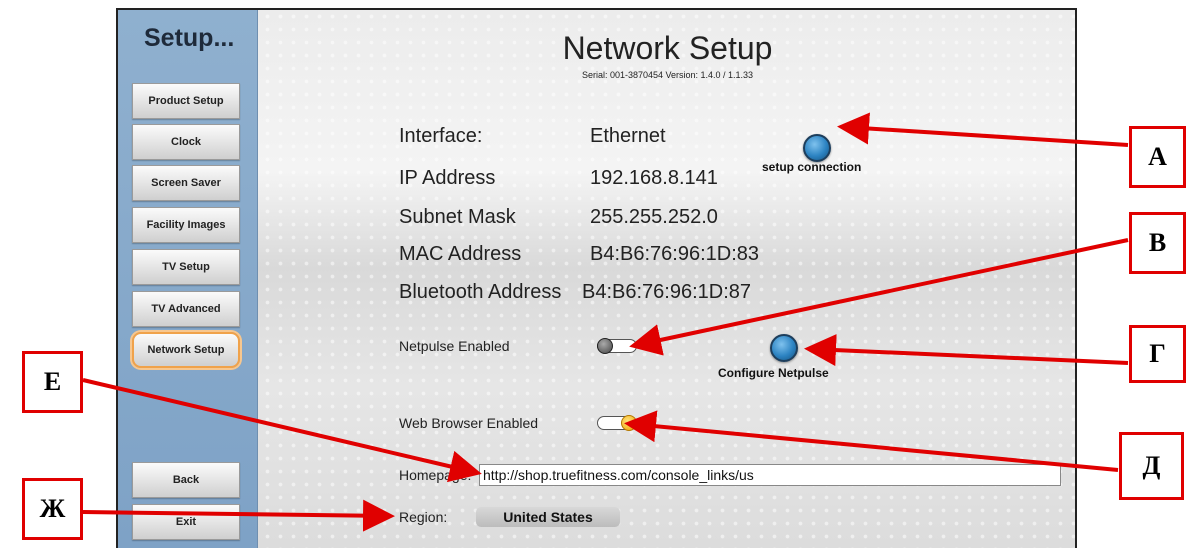  I want to click on arrow-a, so click(983, 129).